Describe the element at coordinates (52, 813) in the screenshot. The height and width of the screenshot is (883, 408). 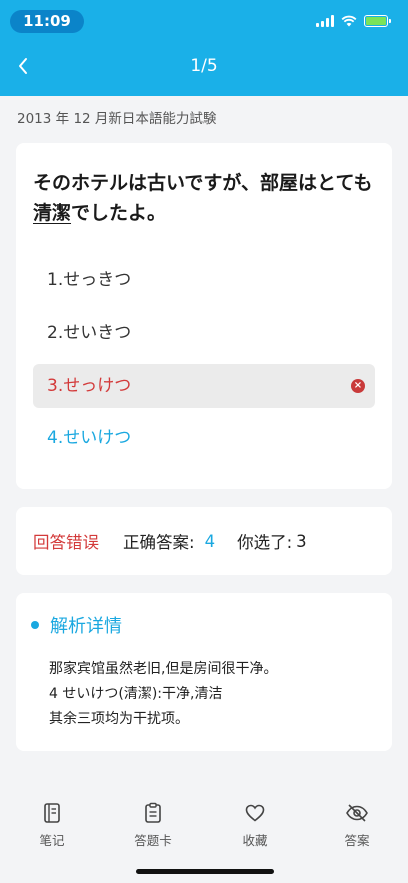
I see `notebook-icon` at that location.